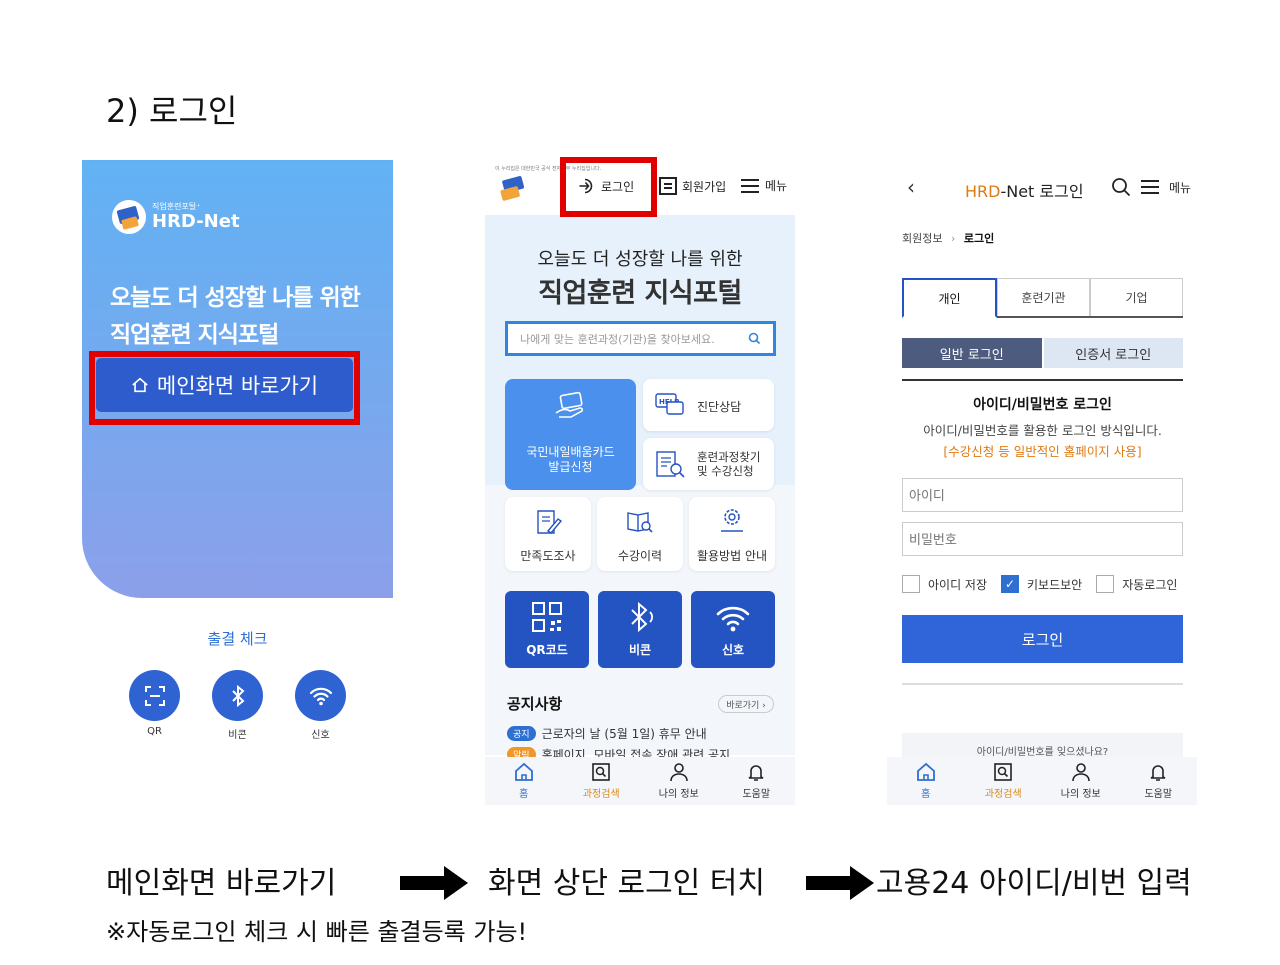  Describe the element at coordinates (154, 731) in the screenshot. I see `attendance-qr-label: QR` at that location.